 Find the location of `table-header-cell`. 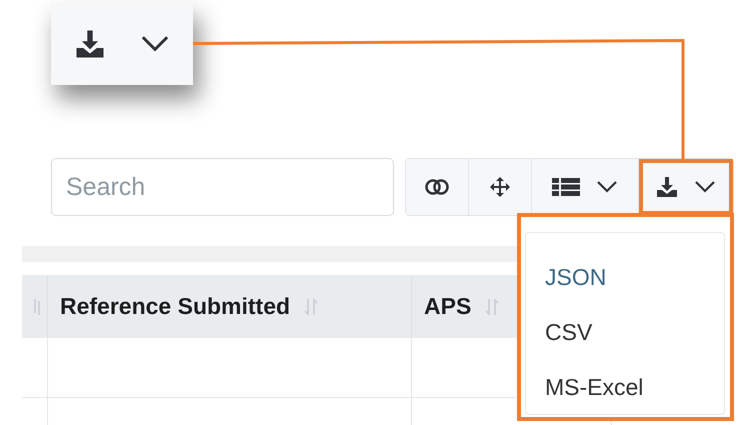

table-header-cell is located at coordinates (35, 306).